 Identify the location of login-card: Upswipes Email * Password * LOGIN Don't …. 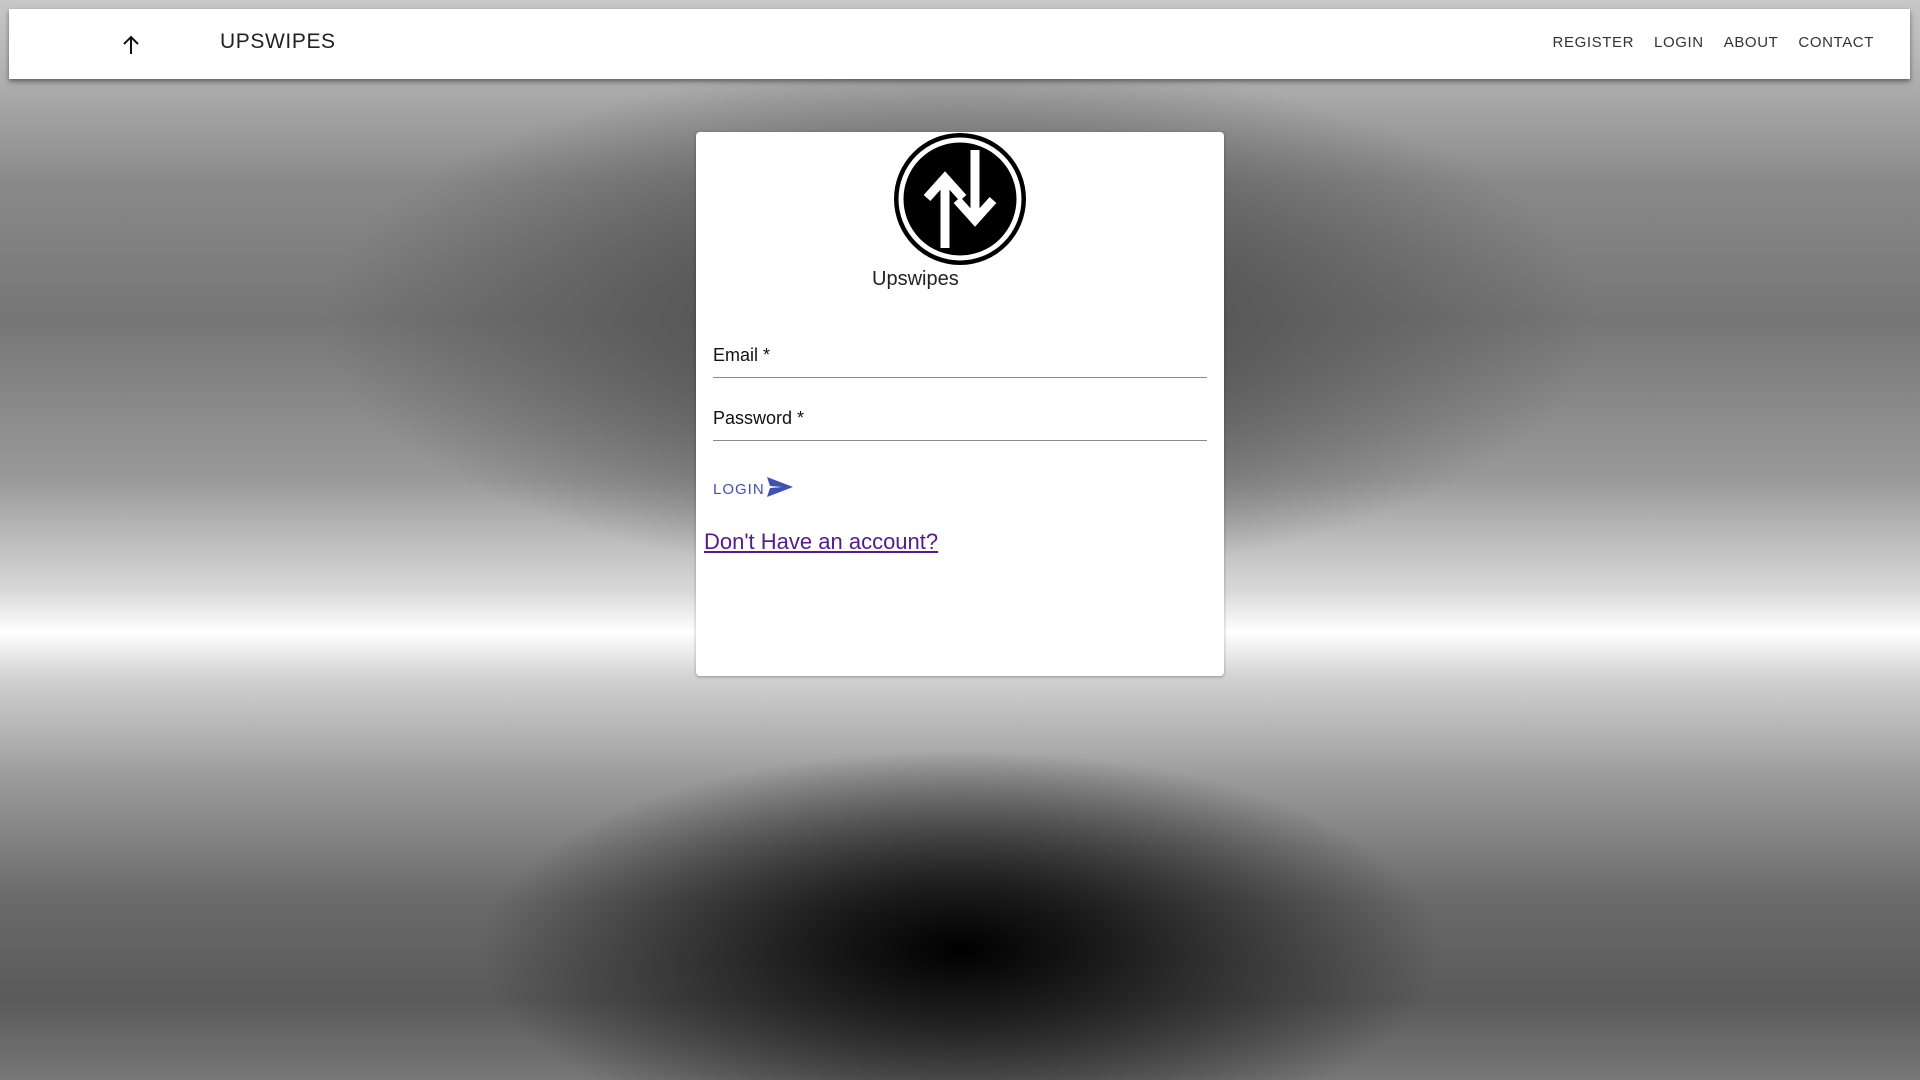
(960, 404).